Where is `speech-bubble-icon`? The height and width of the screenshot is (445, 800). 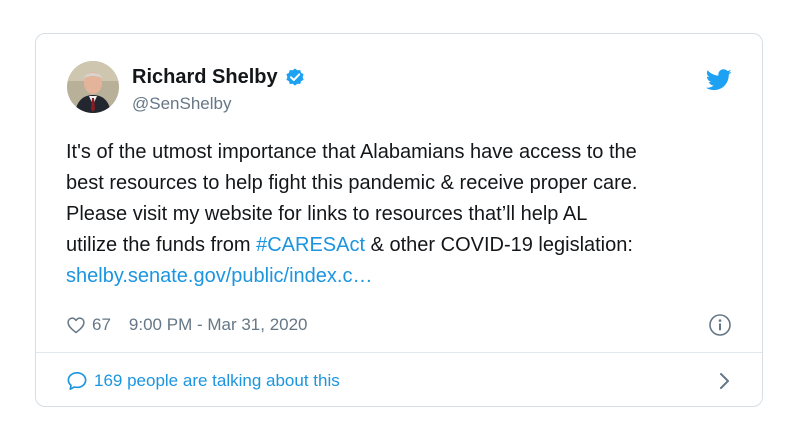
speech-bubble-icon is located at coordinates (77, 381).